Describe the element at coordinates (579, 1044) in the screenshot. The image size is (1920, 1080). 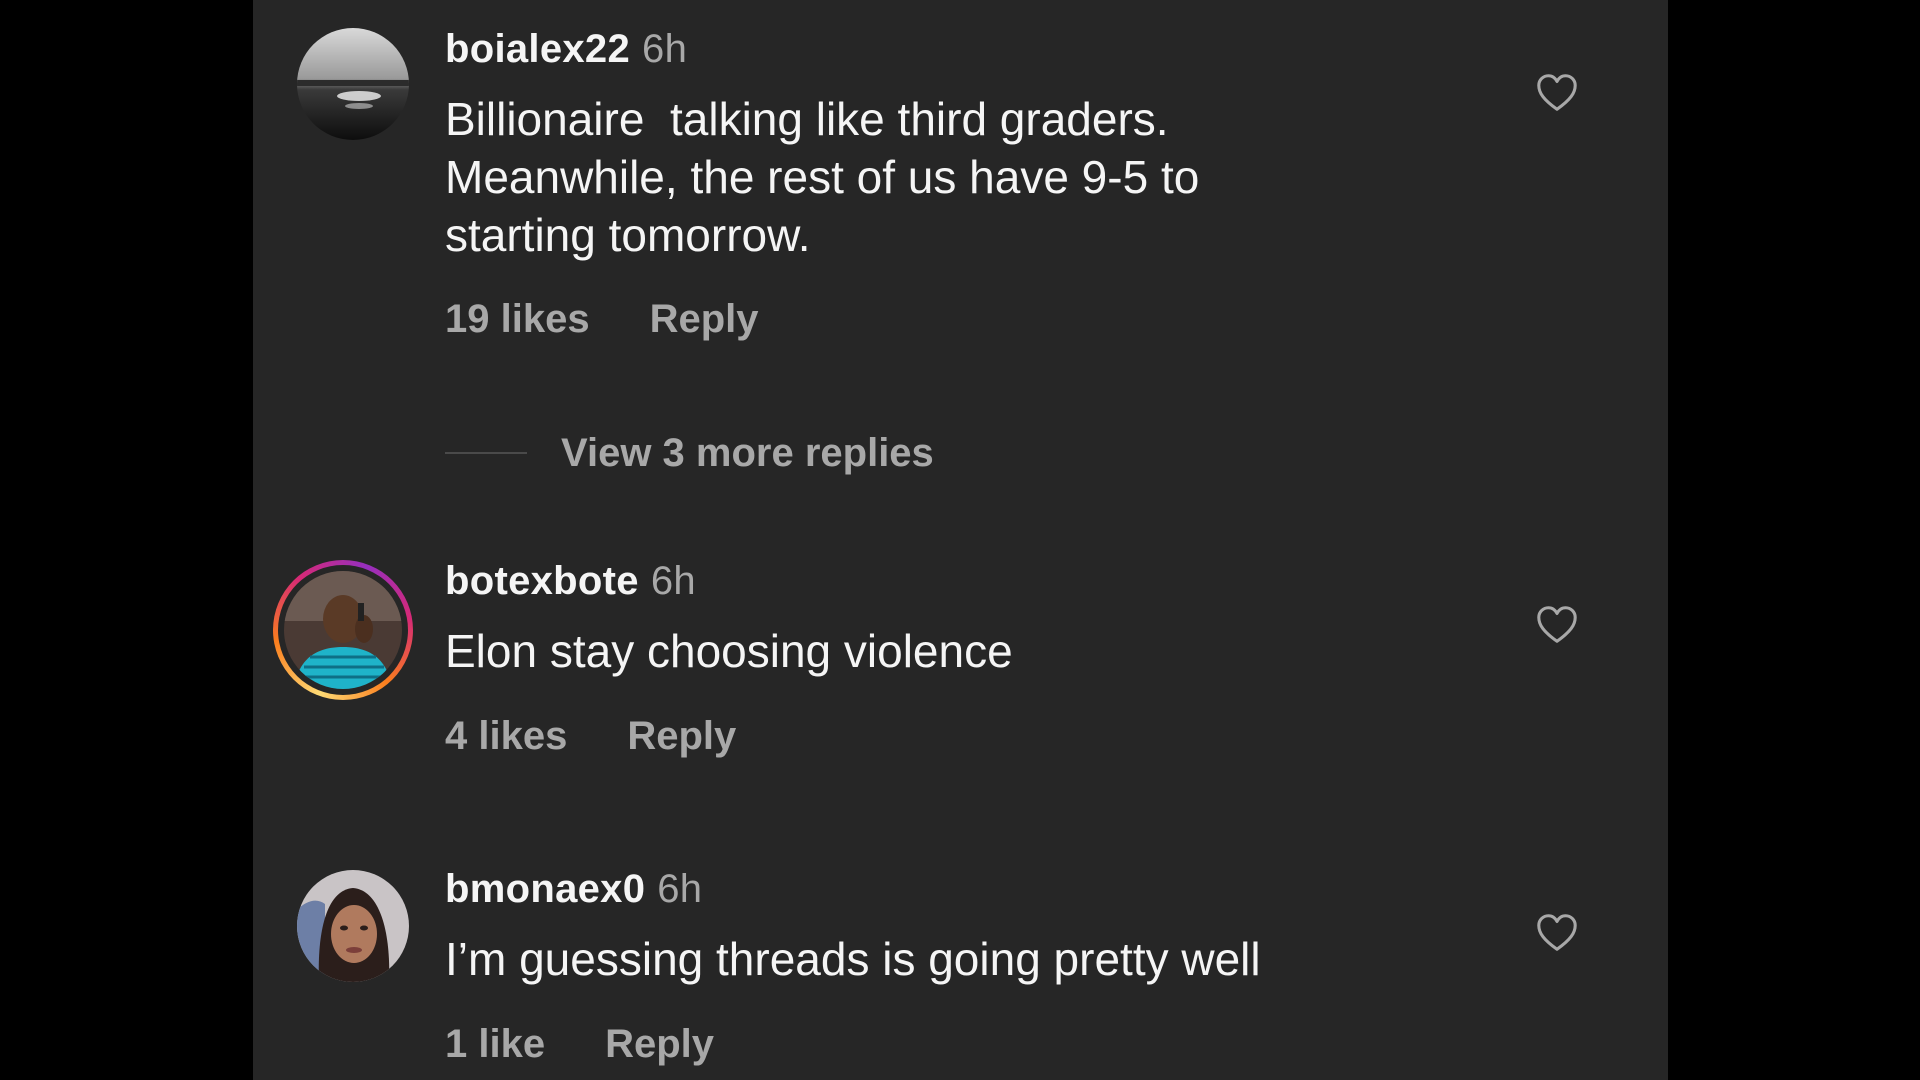
I see `comment-actions: 1 like Reply` at that location.